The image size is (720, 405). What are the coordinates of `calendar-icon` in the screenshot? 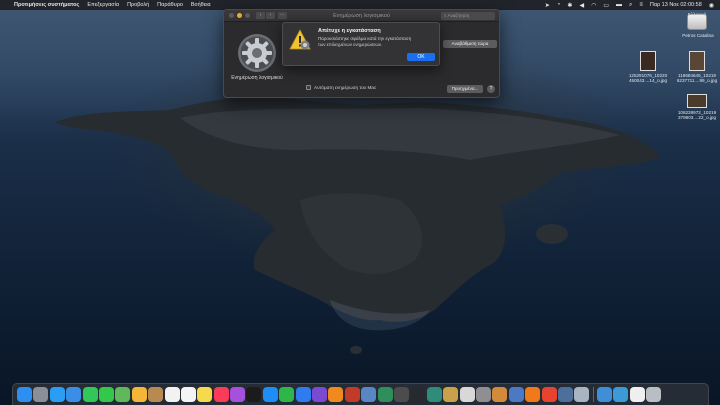 It's located at (172, 394).